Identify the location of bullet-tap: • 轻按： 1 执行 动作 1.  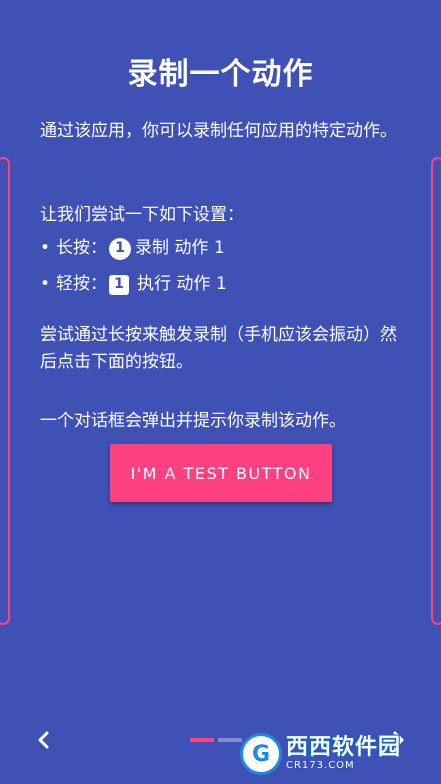
(220, 284).